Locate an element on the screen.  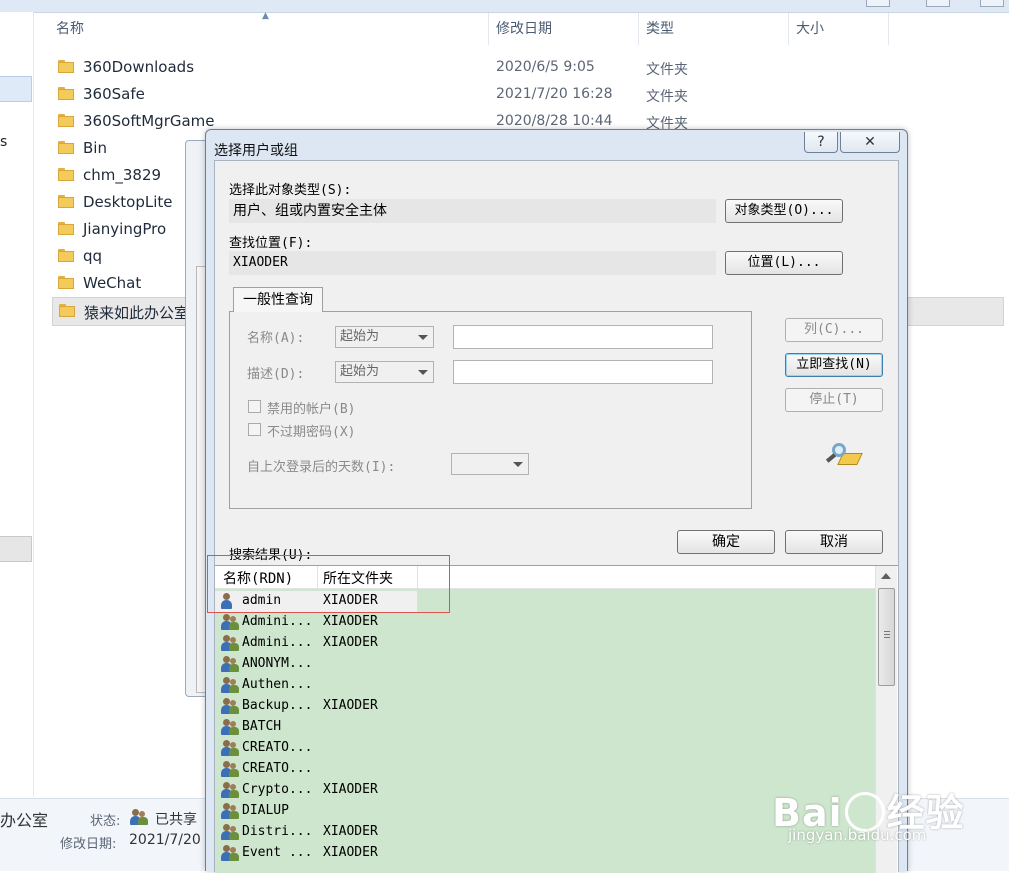
selected-folder-name: 办公室 is located at coordinates (24, 820).